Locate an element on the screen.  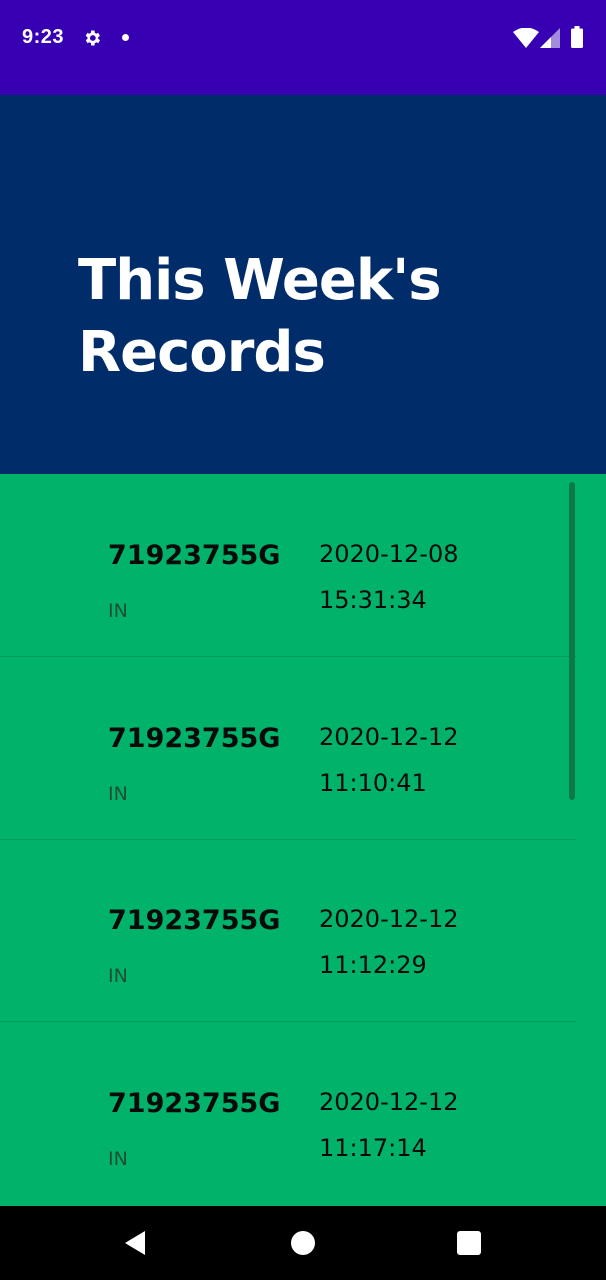
status-time: 9:23 is located at coordinates (43, 37).